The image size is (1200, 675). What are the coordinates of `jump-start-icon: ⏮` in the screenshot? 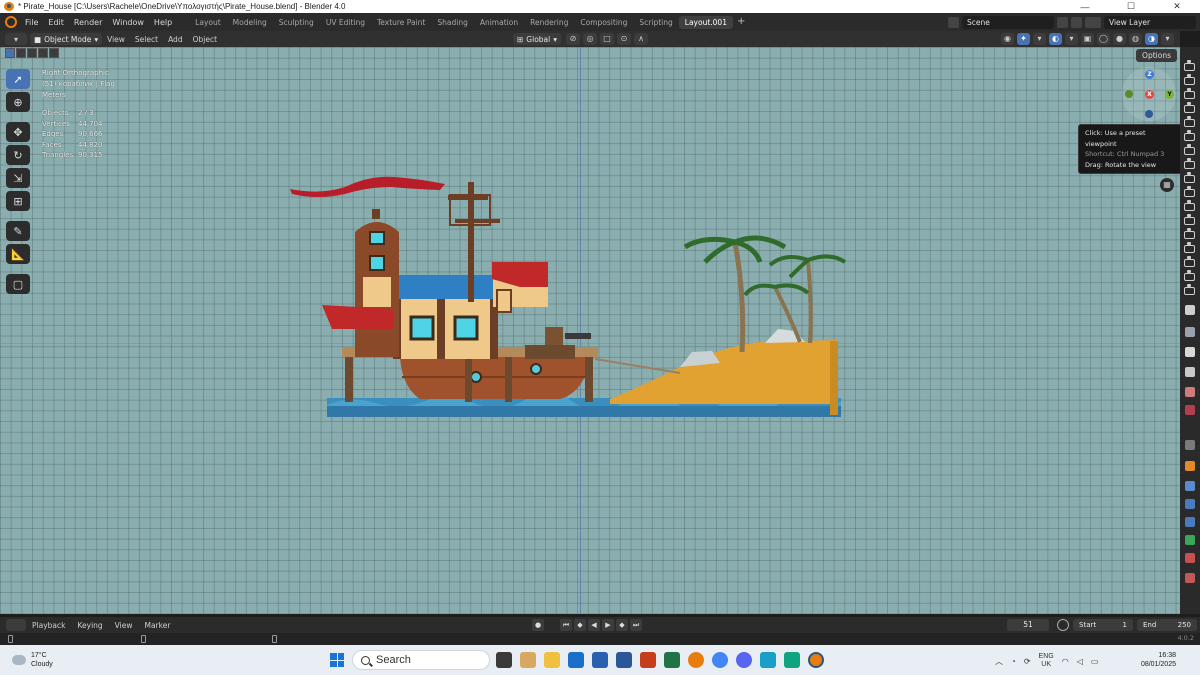 It's located at (566, 625).